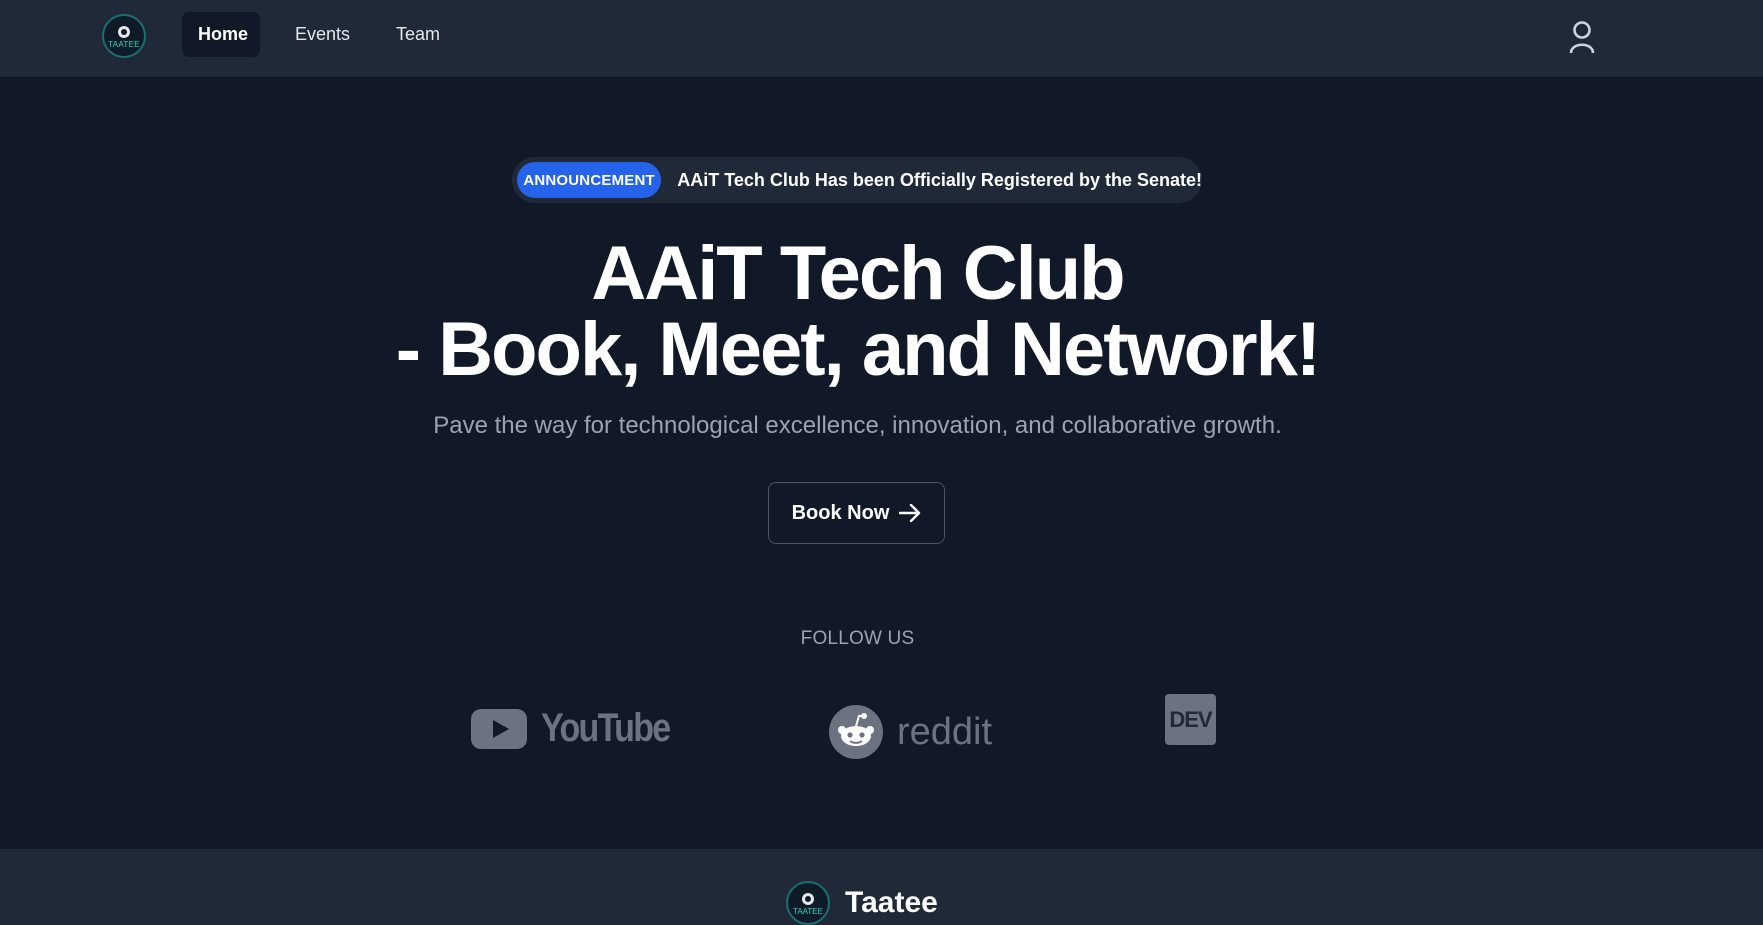 This screenshot has width=1763, height=925. Describe the element at coordinates (221, 34) in the screenshot. I see `nav-item-home: Home` at that location.